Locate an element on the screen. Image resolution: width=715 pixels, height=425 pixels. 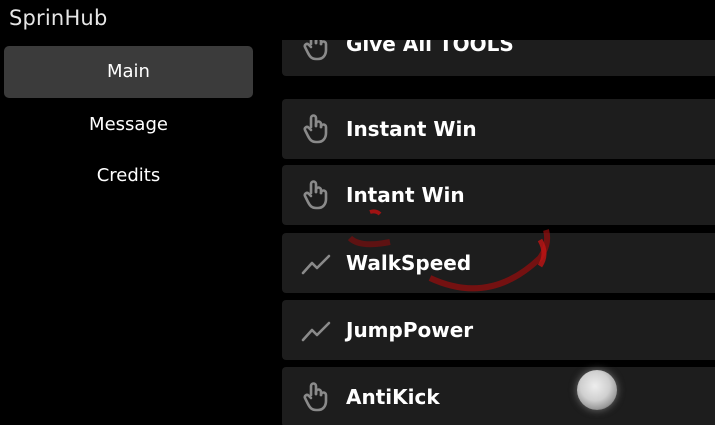
button-label: Instant Win is located at coordinates (411, 129).